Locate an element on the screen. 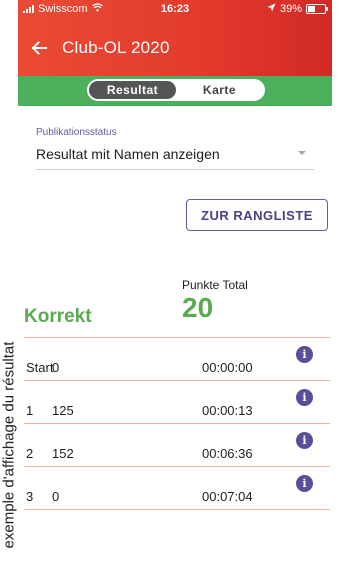 The image size is (340, 579). row-control-id: Start is located at coordinates (40, 367).